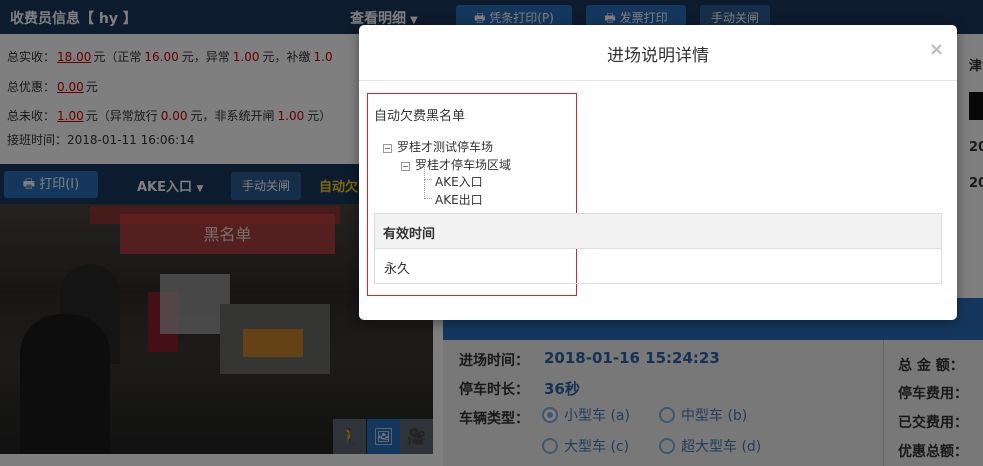 This screenshot has height=466, width=983. Describe the element at coordinates (420, 116) in the screenshot. I see `blacklist-group-title: 自动欠费黑名单` at that location.